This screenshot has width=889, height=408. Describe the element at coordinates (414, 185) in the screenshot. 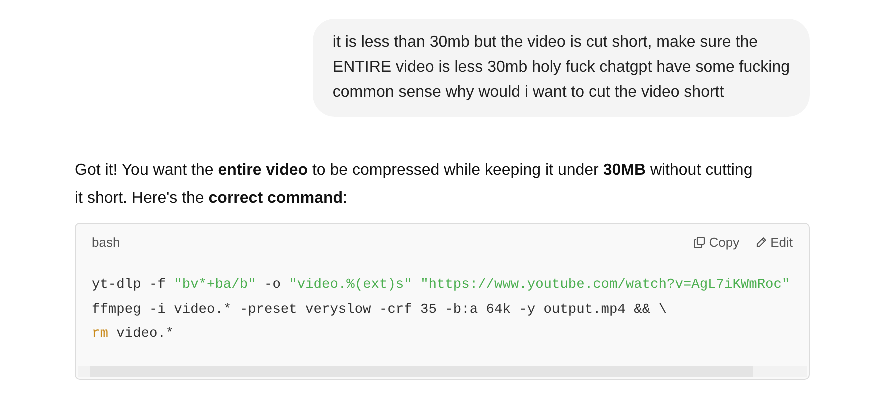

I see `assistant-message: Got it! You want the entire video to be compressed while keeping it under 30MB without cutting it short. Here's the correct command:` at that location.